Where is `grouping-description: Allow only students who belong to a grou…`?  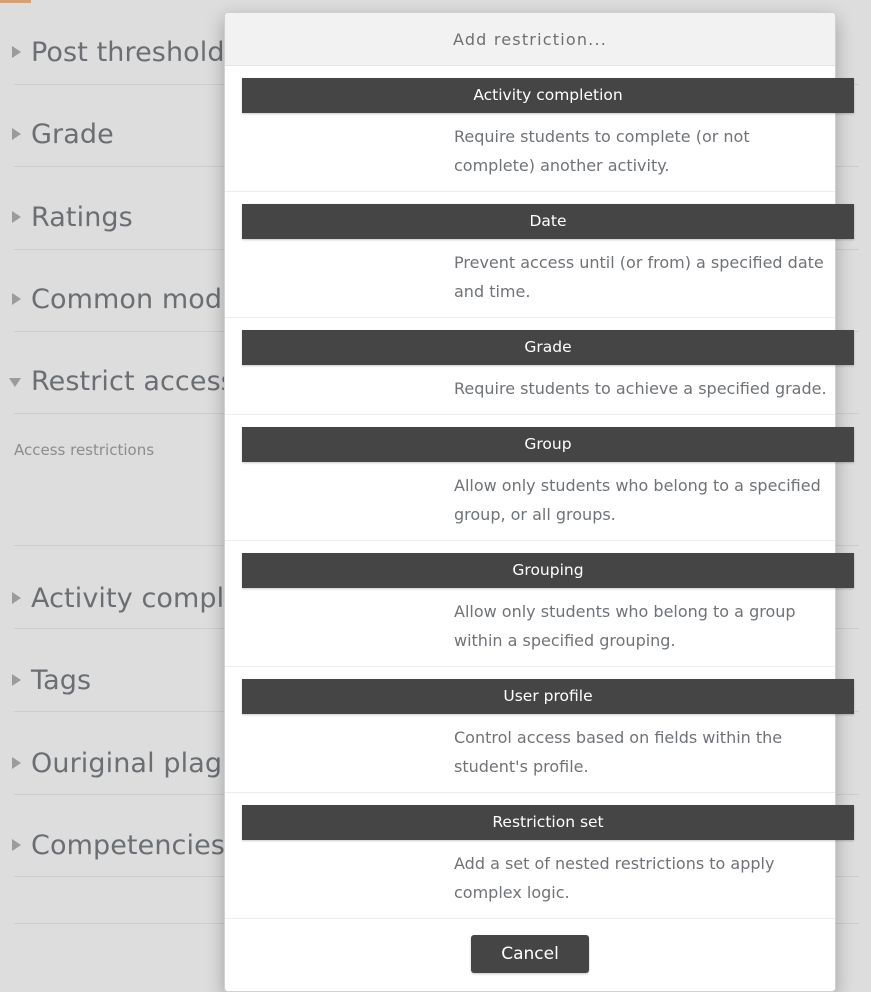 grouping-description: Allow only students who belong to a grou… is located at coordinates (625, 626).